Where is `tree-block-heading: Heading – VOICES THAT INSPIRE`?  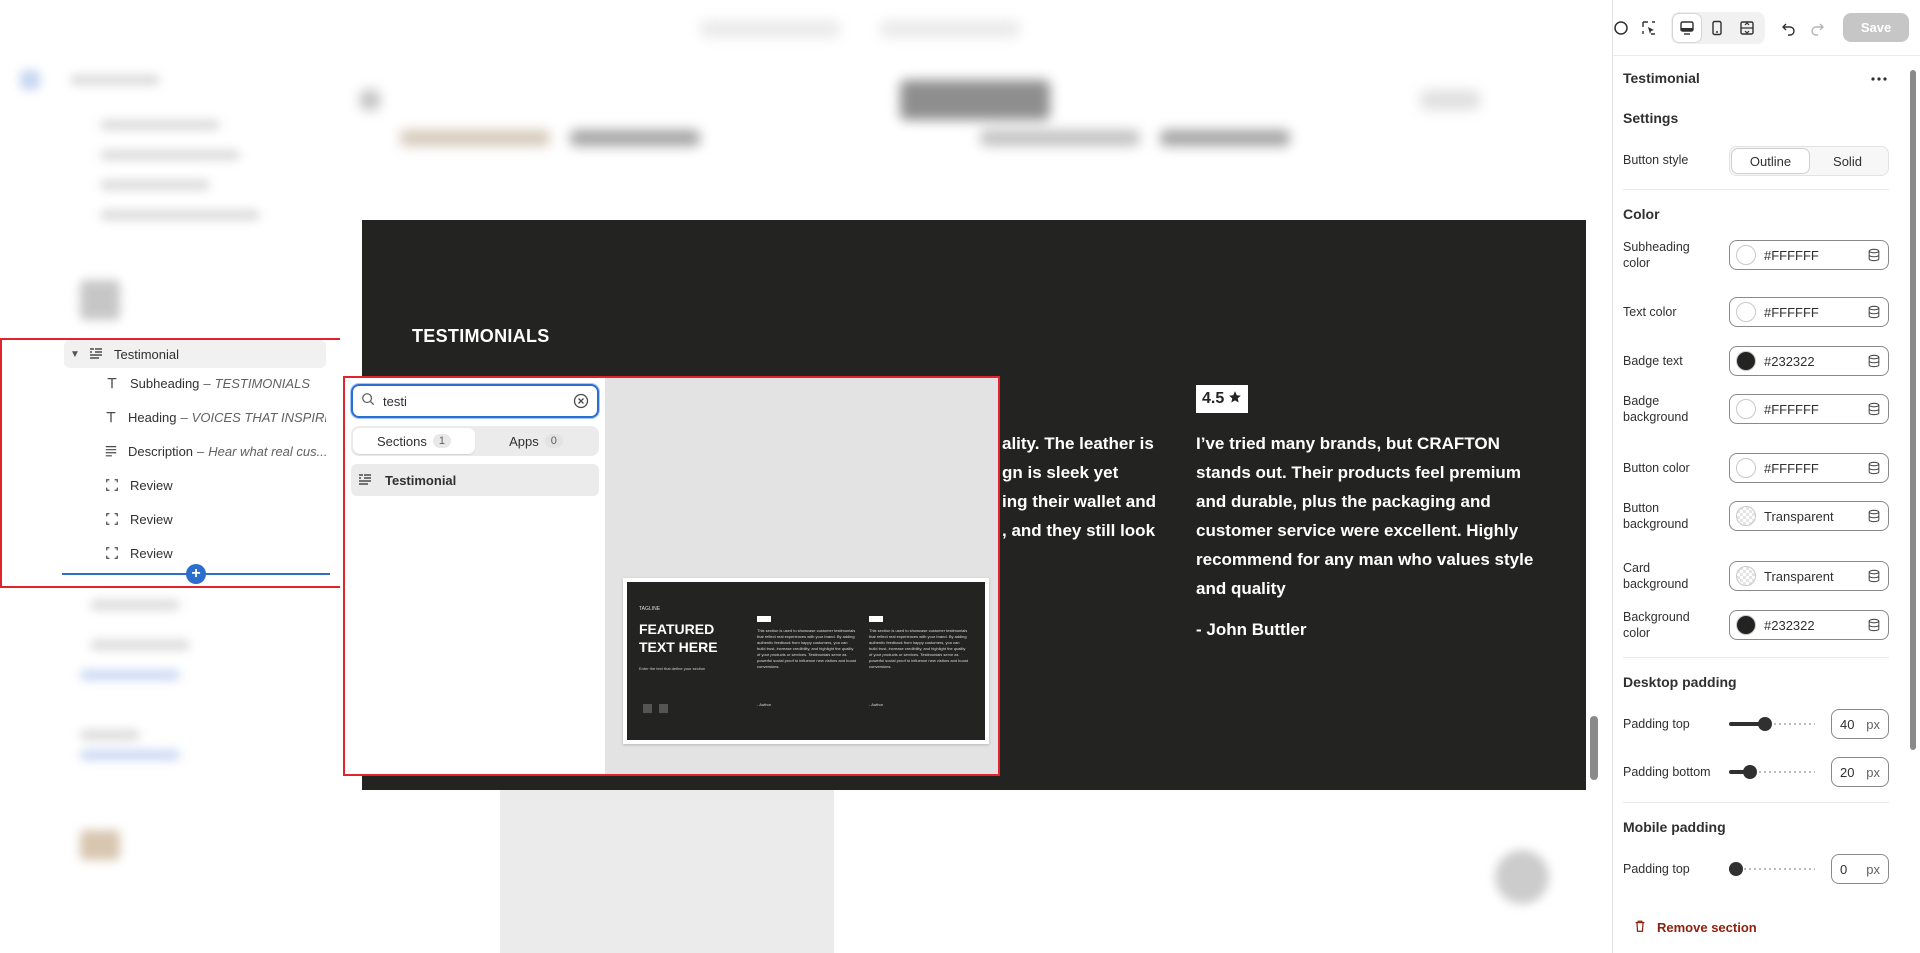
tree-block-heading: Heading – VOICES THAT INSPIRE is located at coordinates (215, 417).